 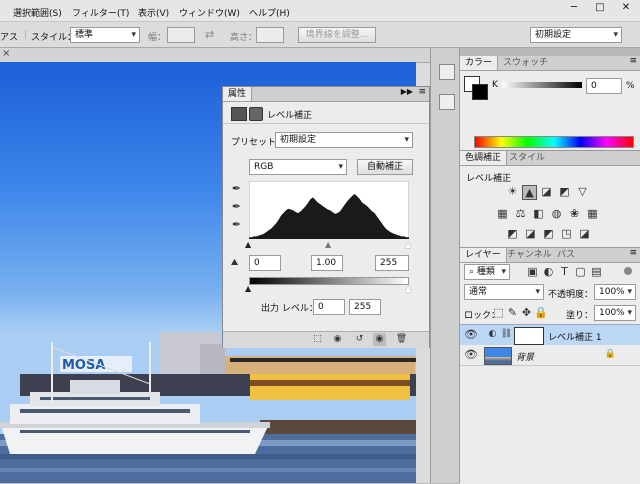 I want to click on menu-help: ヘルプ(H), so click(x=269, y=12).